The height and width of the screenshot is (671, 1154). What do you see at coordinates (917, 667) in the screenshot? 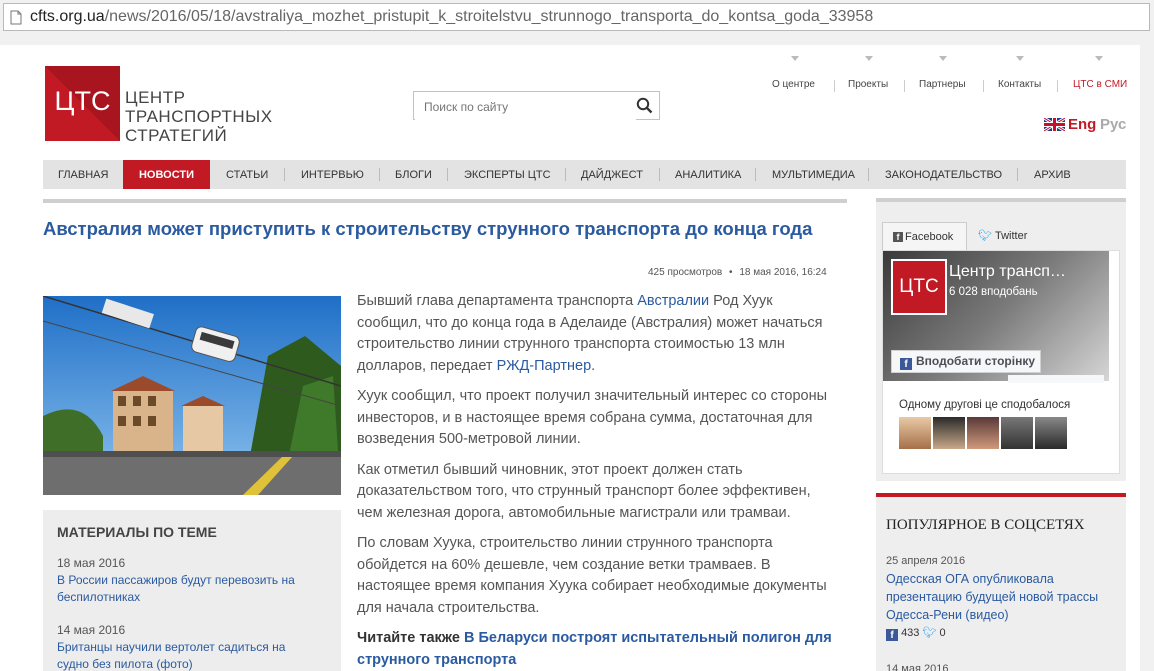
I see `popular-date: 14 мая 2016` at bounding box center [917, 667].